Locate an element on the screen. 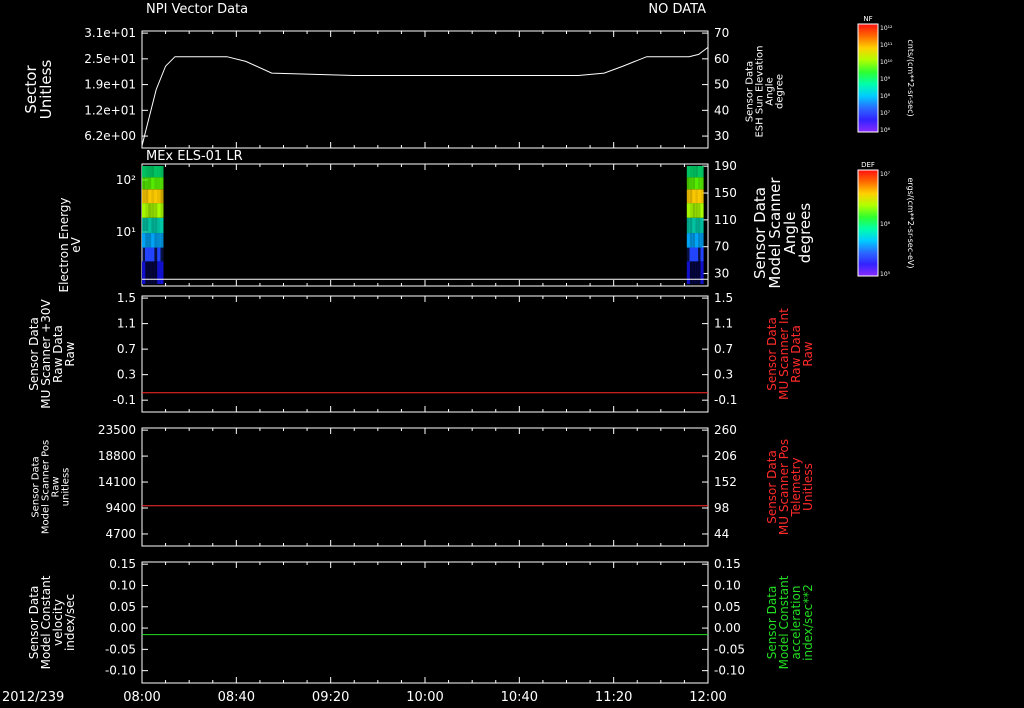  y-tick-label: 70 is located at coordinates (721, 247).